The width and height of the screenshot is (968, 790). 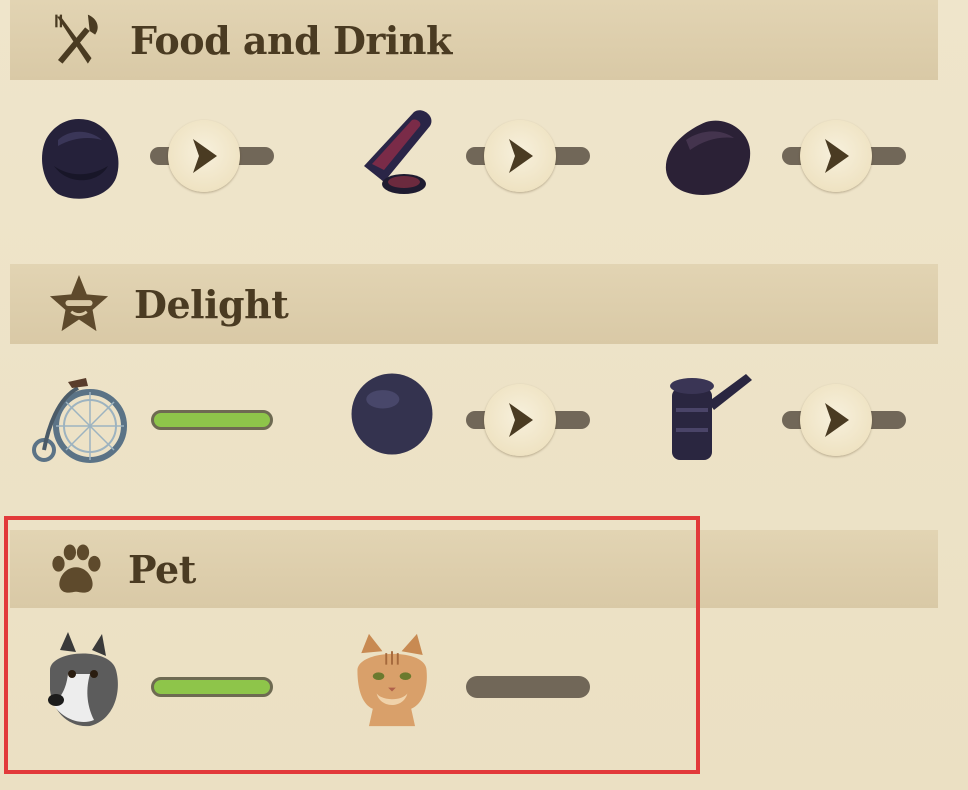 I want to click on food-item-3-play-button, so click(x=836, y=156).